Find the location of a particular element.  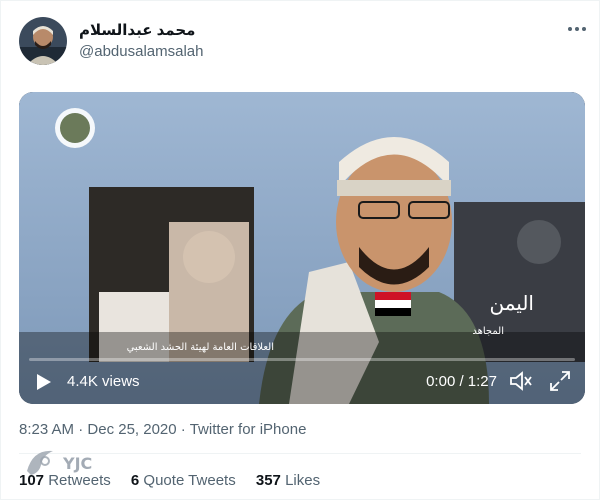

overlay-country: اليمن is located at coordinates (512, 303).